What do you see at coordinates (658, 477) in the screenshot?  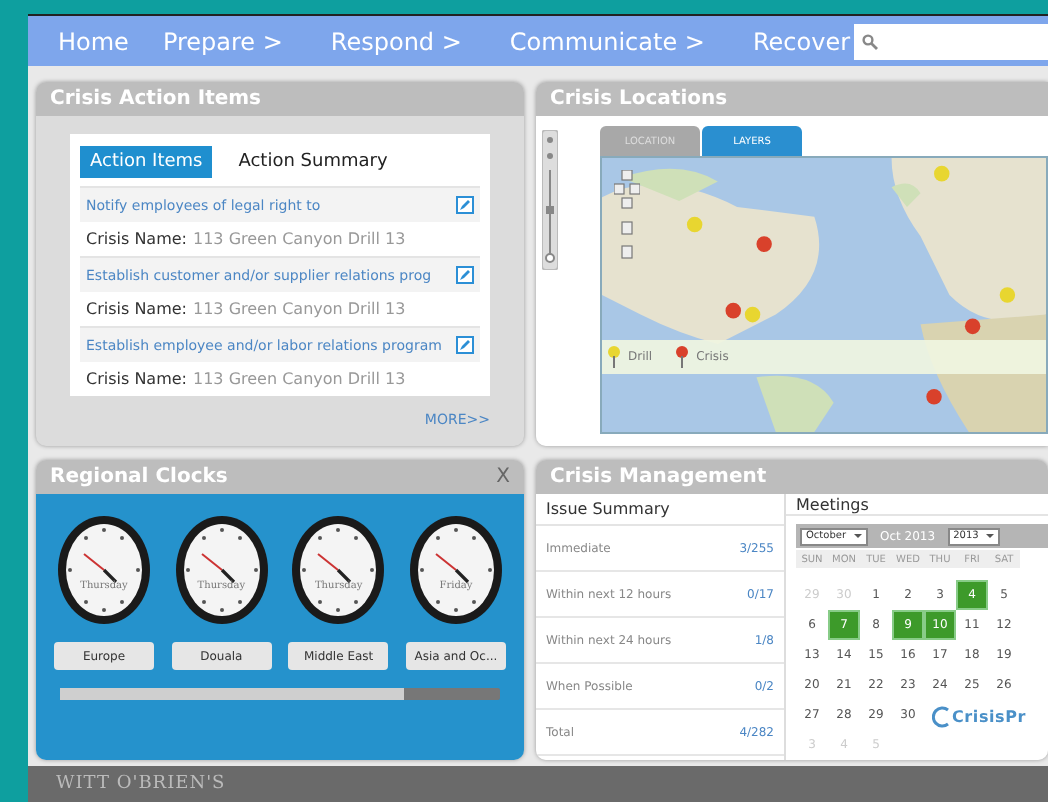 I see `panel-title: Crisis Management` at bounding box center [658, 477].